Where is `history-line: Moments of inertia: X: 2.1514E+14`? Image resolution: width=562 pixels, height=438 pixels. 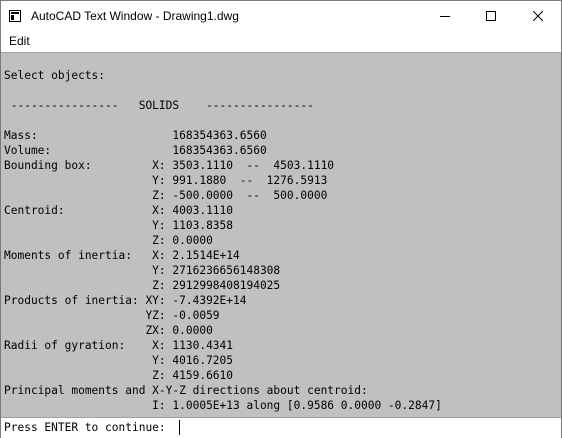 history-line: Moments of inertia: X: 2.1514E+14 is located at coordinates (122, 255).